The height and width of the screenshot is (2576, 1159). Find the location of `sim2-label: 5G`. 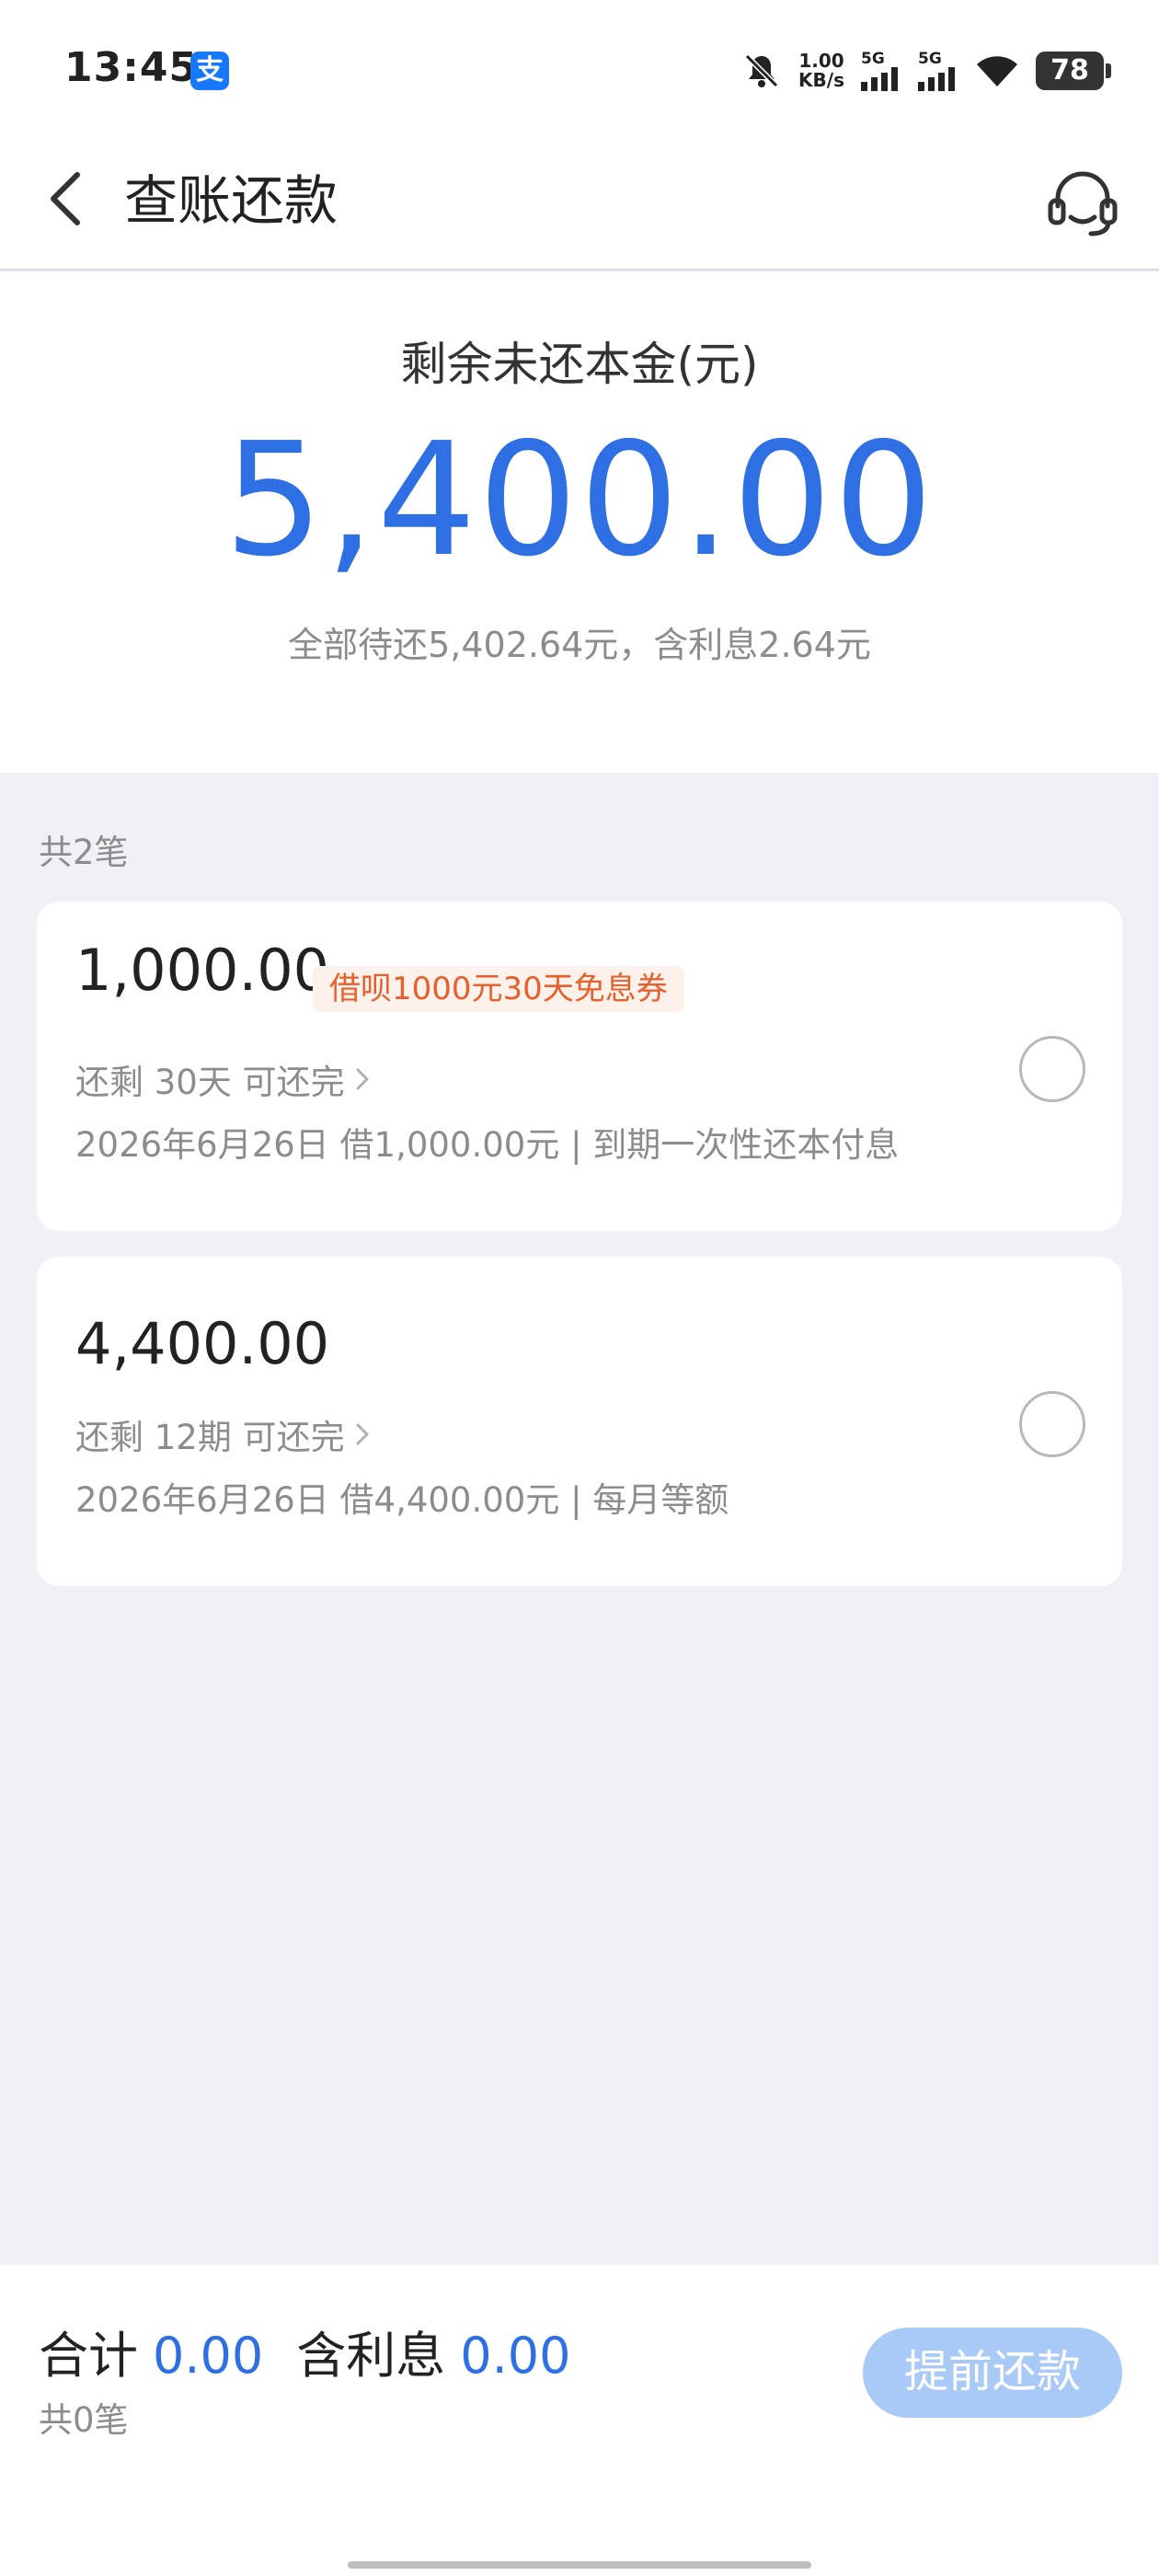

sim2-label: 5G is located at coordinates (930, 58).